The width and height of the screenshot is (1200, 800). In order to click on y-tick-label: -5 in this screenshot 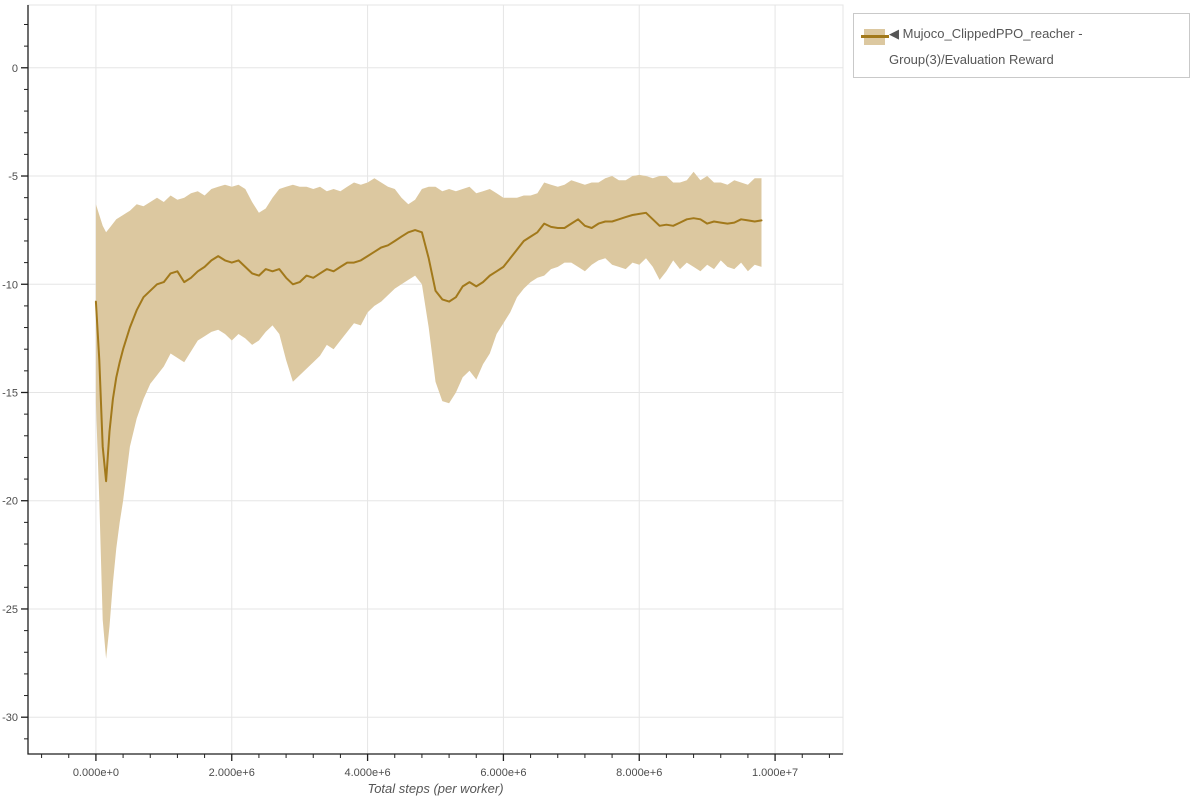, I will do `click(13, 177)`.